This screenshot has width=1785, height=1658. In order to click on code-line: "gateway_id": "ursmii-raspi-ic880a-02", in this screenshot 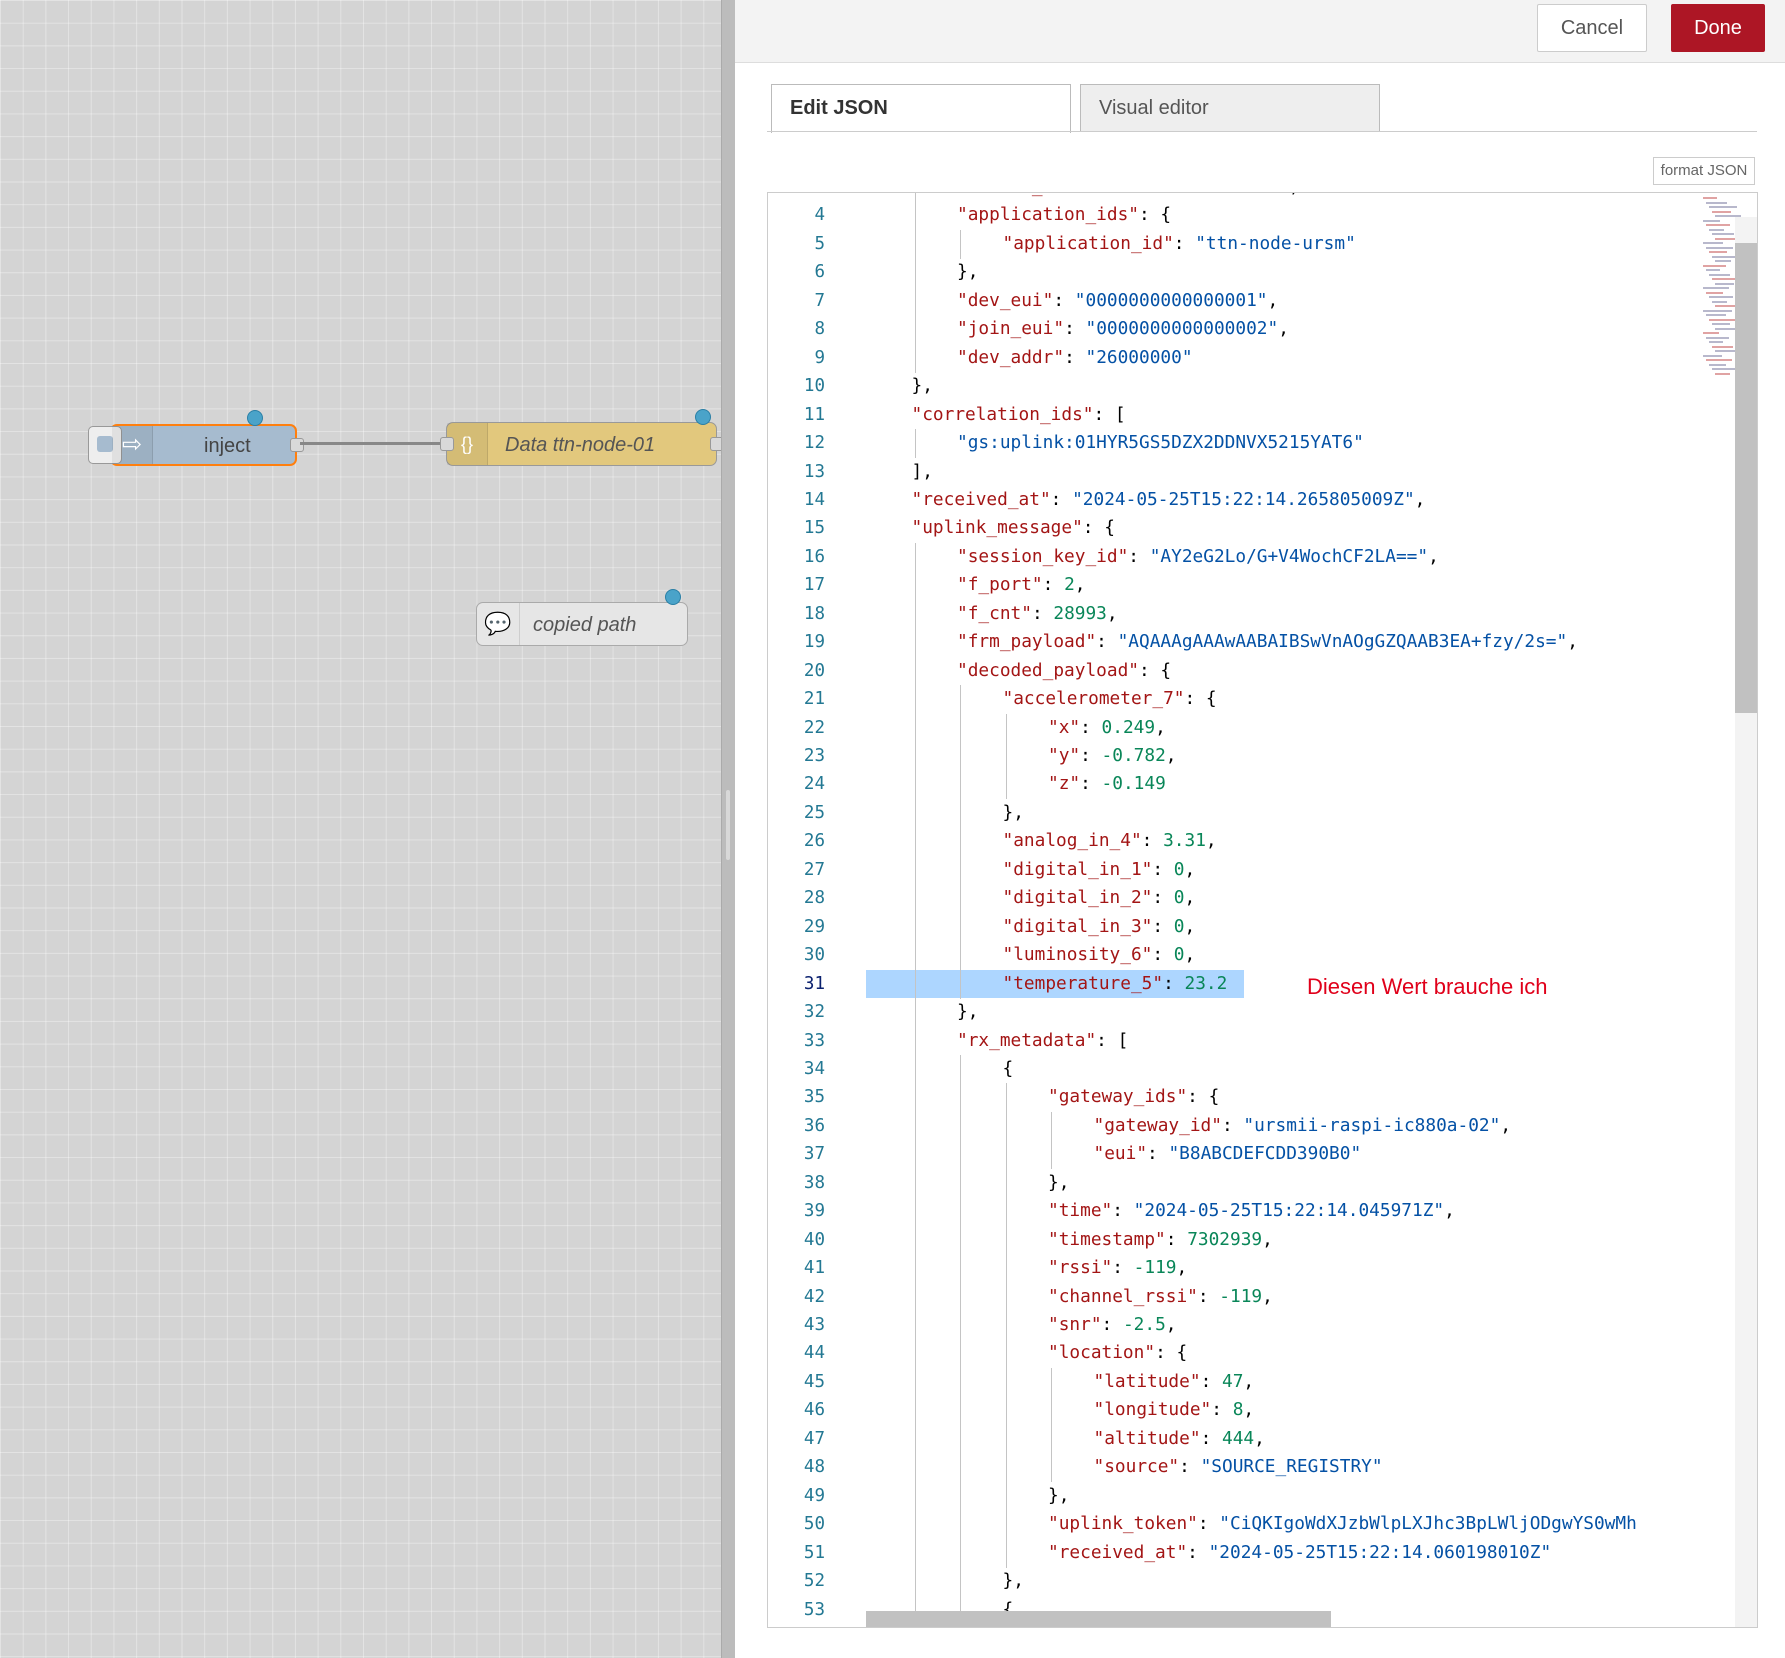, I will do `click(1303, 1126)`.